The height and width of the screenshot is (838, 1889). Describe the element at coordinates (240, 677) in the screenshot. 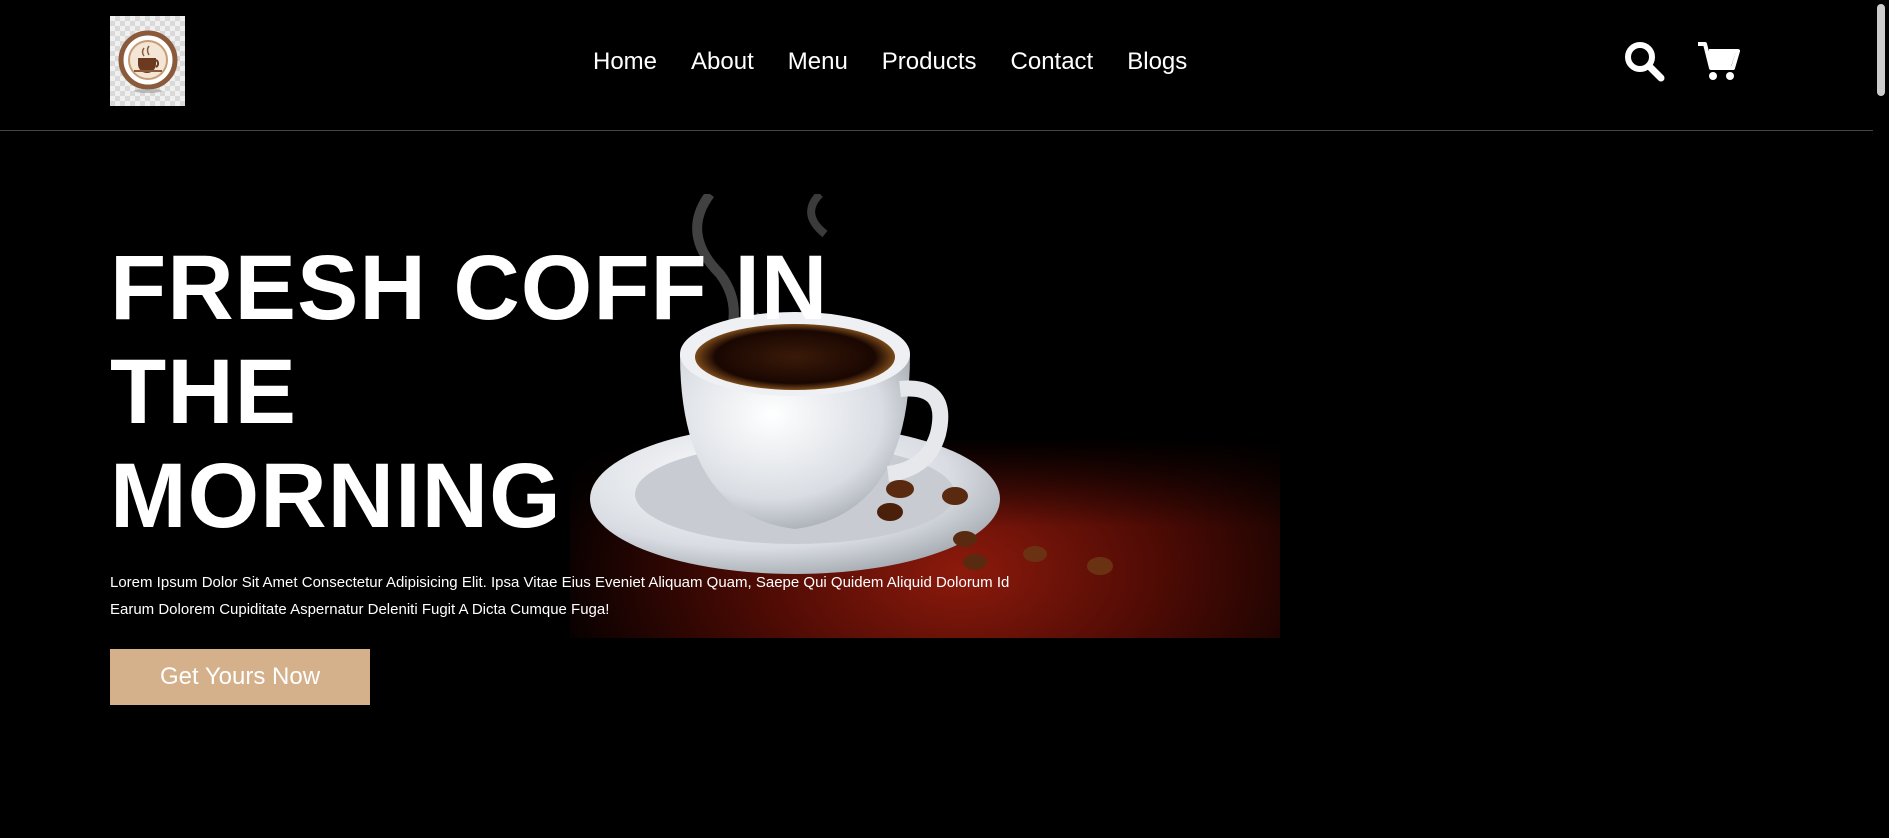

I see `get-yours-now-button: Get Yours Now` at that location.